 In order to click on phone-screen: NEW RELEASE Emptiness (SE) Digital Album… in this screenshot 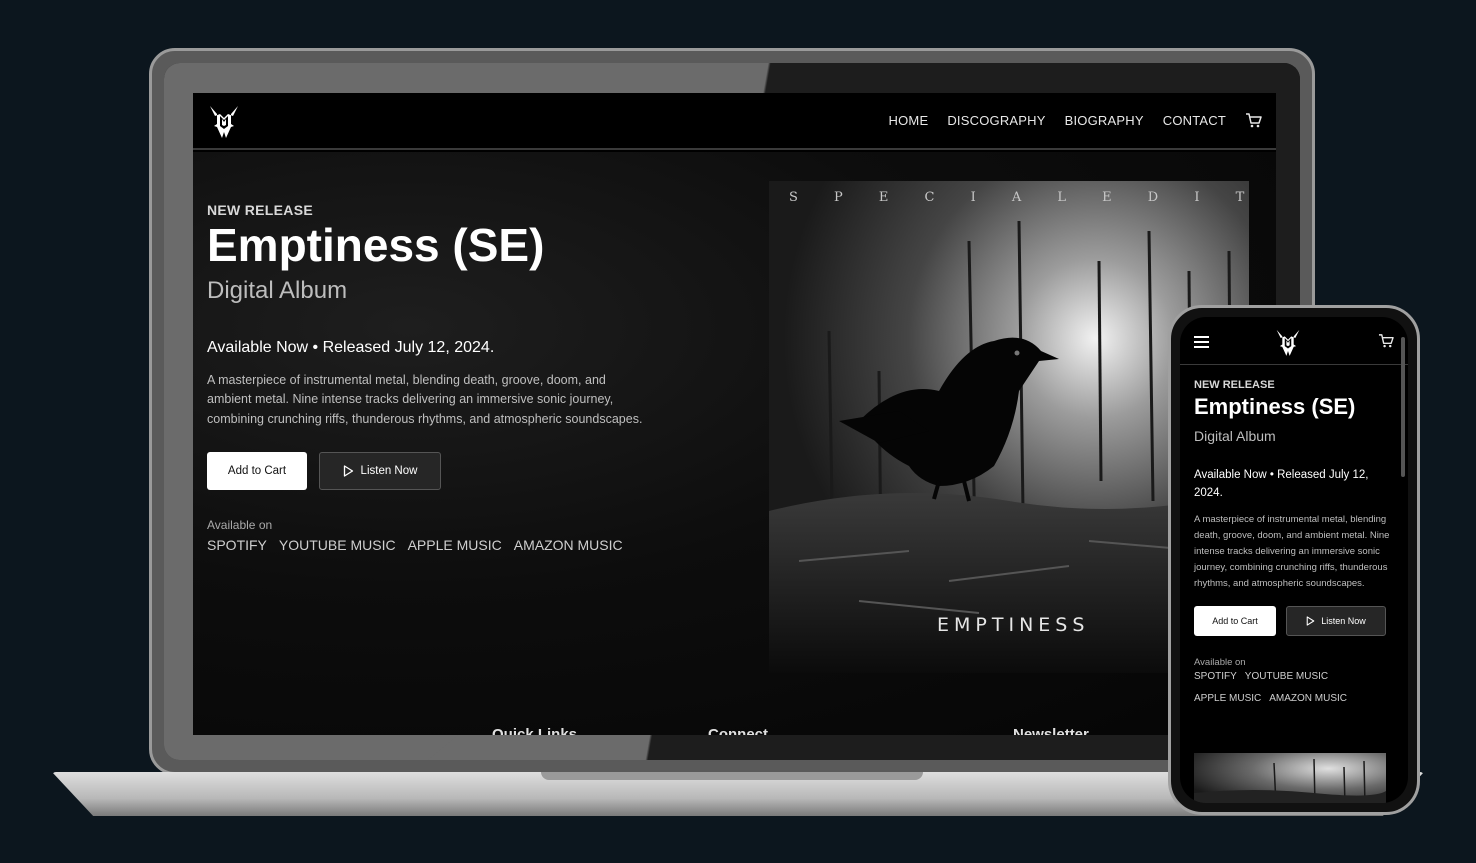, I will do `click(1294, 560)`.